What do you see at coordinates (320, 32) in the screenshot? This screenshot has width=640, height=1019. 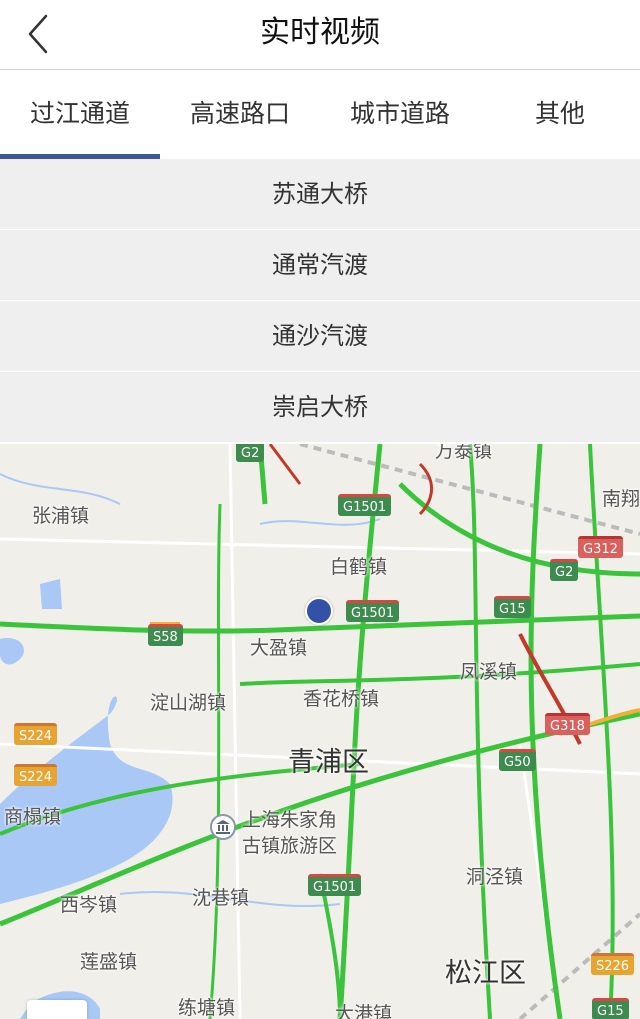 I see `page-title: 实时视频` at bounding box center [320, 32].